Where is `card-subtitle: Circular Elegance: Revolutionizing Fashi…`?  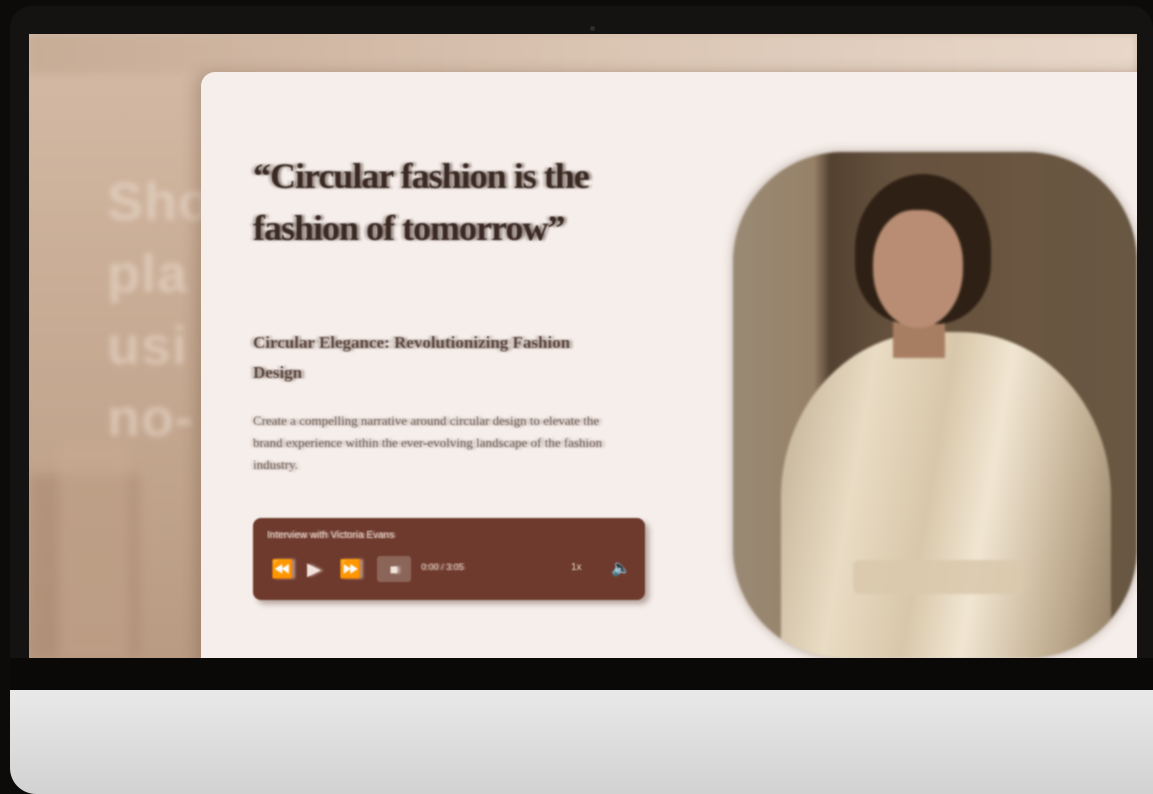
card-subtitle: Circular Elegance: Revolutionizing Fashi… is located at coordinates (412, 357).